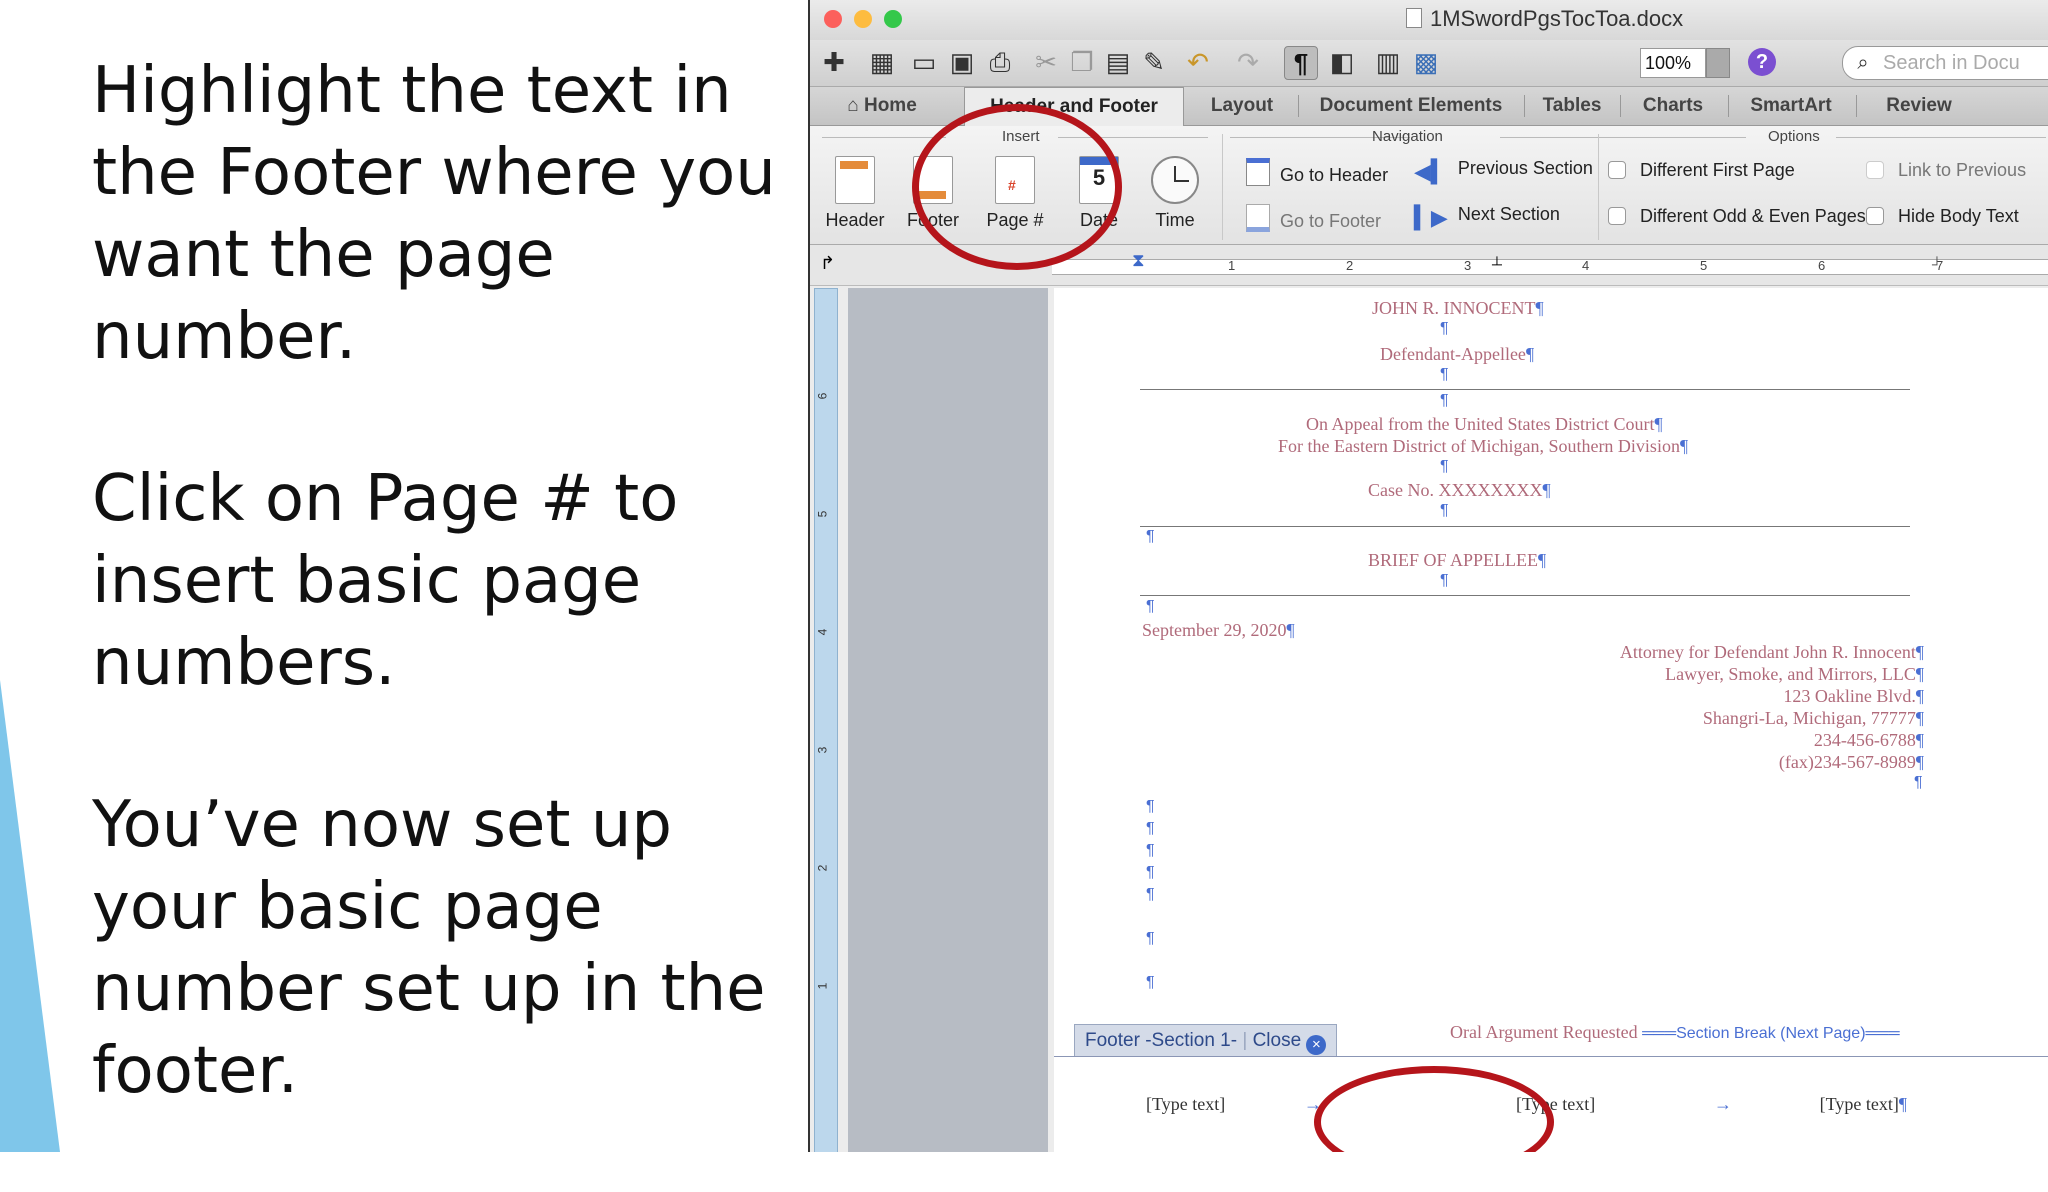 This screenshot has width=2048, height=1192. Describe the element at coordinates (1334, 175) in the screenshot. I see `go-to-header-label: Go to Header` at that location.